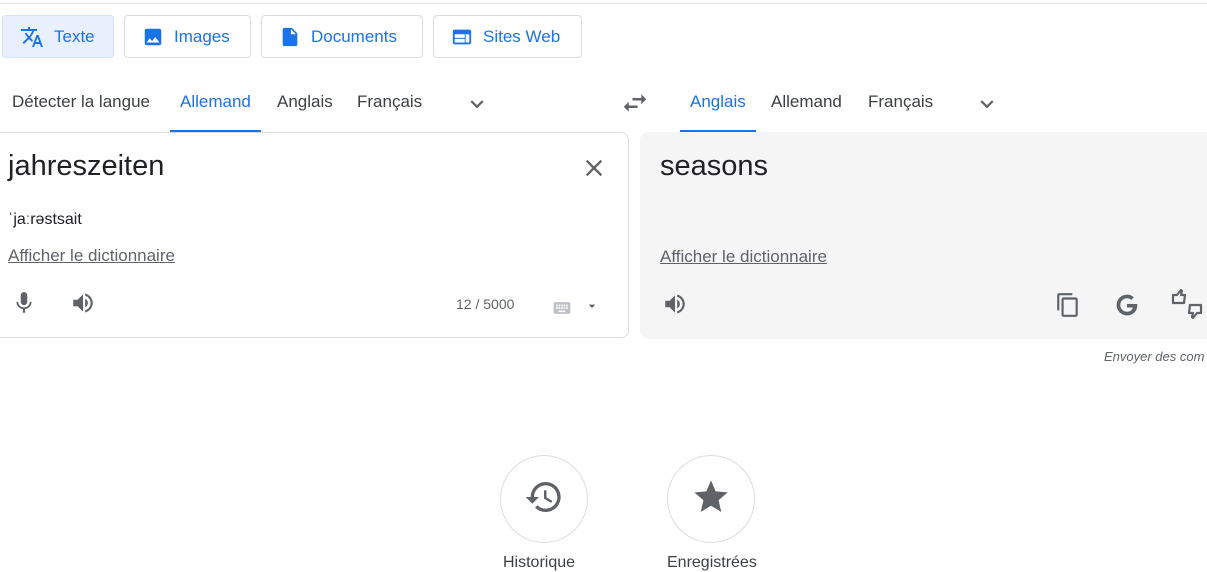 The width and height of the screenshot is (1207, 572). I want to click on translation-output: seasons, so click(714, 166).